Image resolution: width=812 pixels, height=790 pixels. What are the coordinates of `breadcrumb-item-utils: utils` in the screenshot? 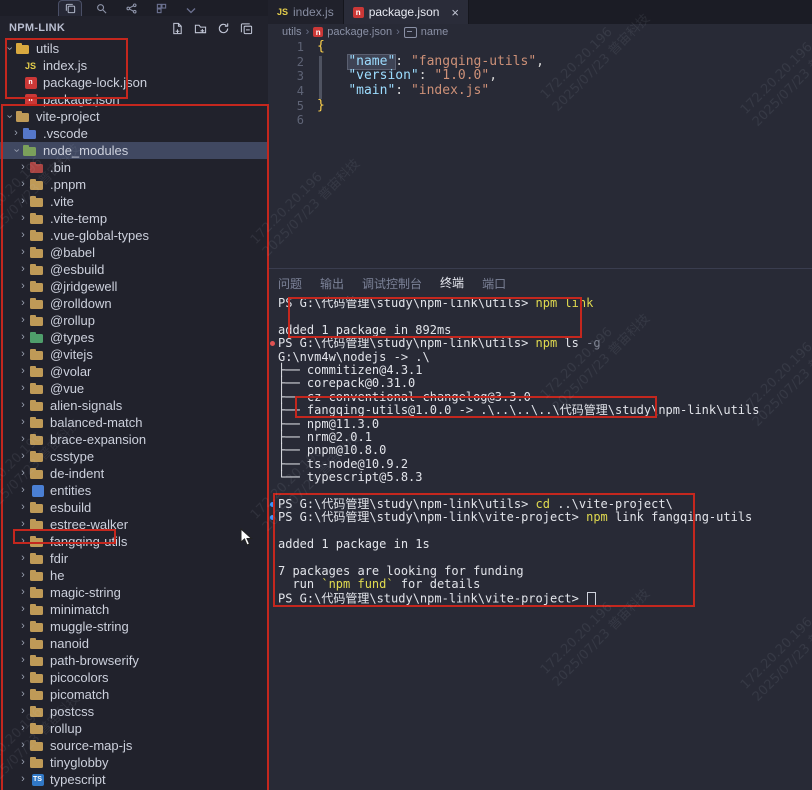 It's located at (292, 32).